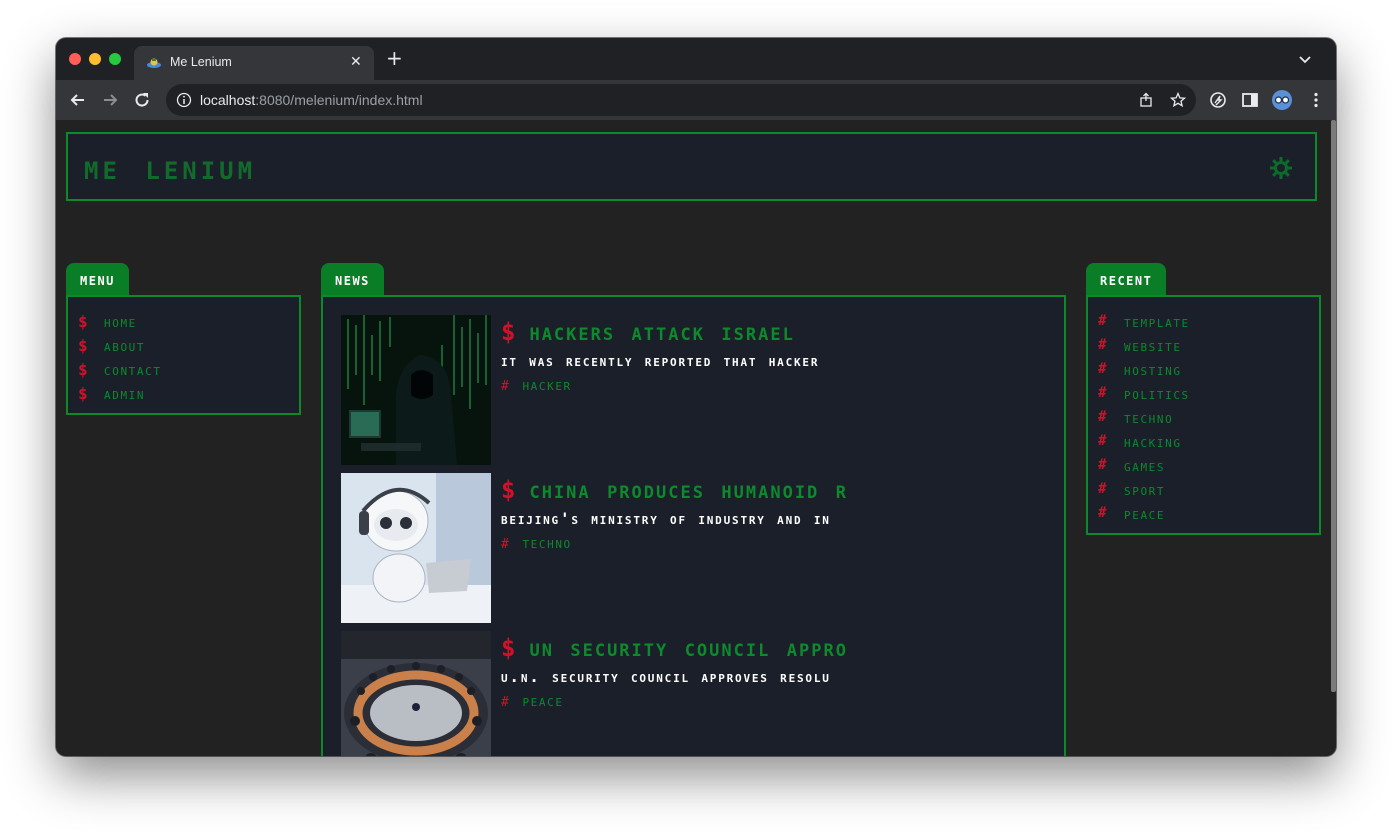  Describe the element at coordinates (416, 548) in the screenshot. I see `robot-image` at that location.